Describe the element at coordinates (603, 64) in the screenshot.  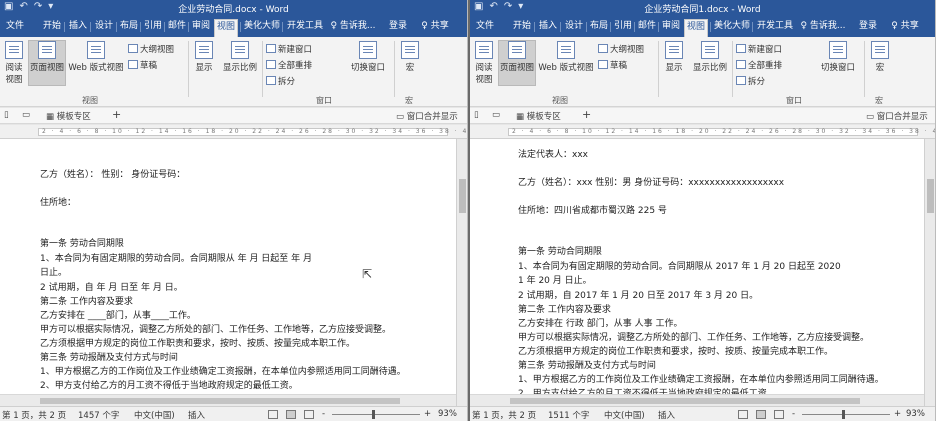
I see `draft-icon` at that location.